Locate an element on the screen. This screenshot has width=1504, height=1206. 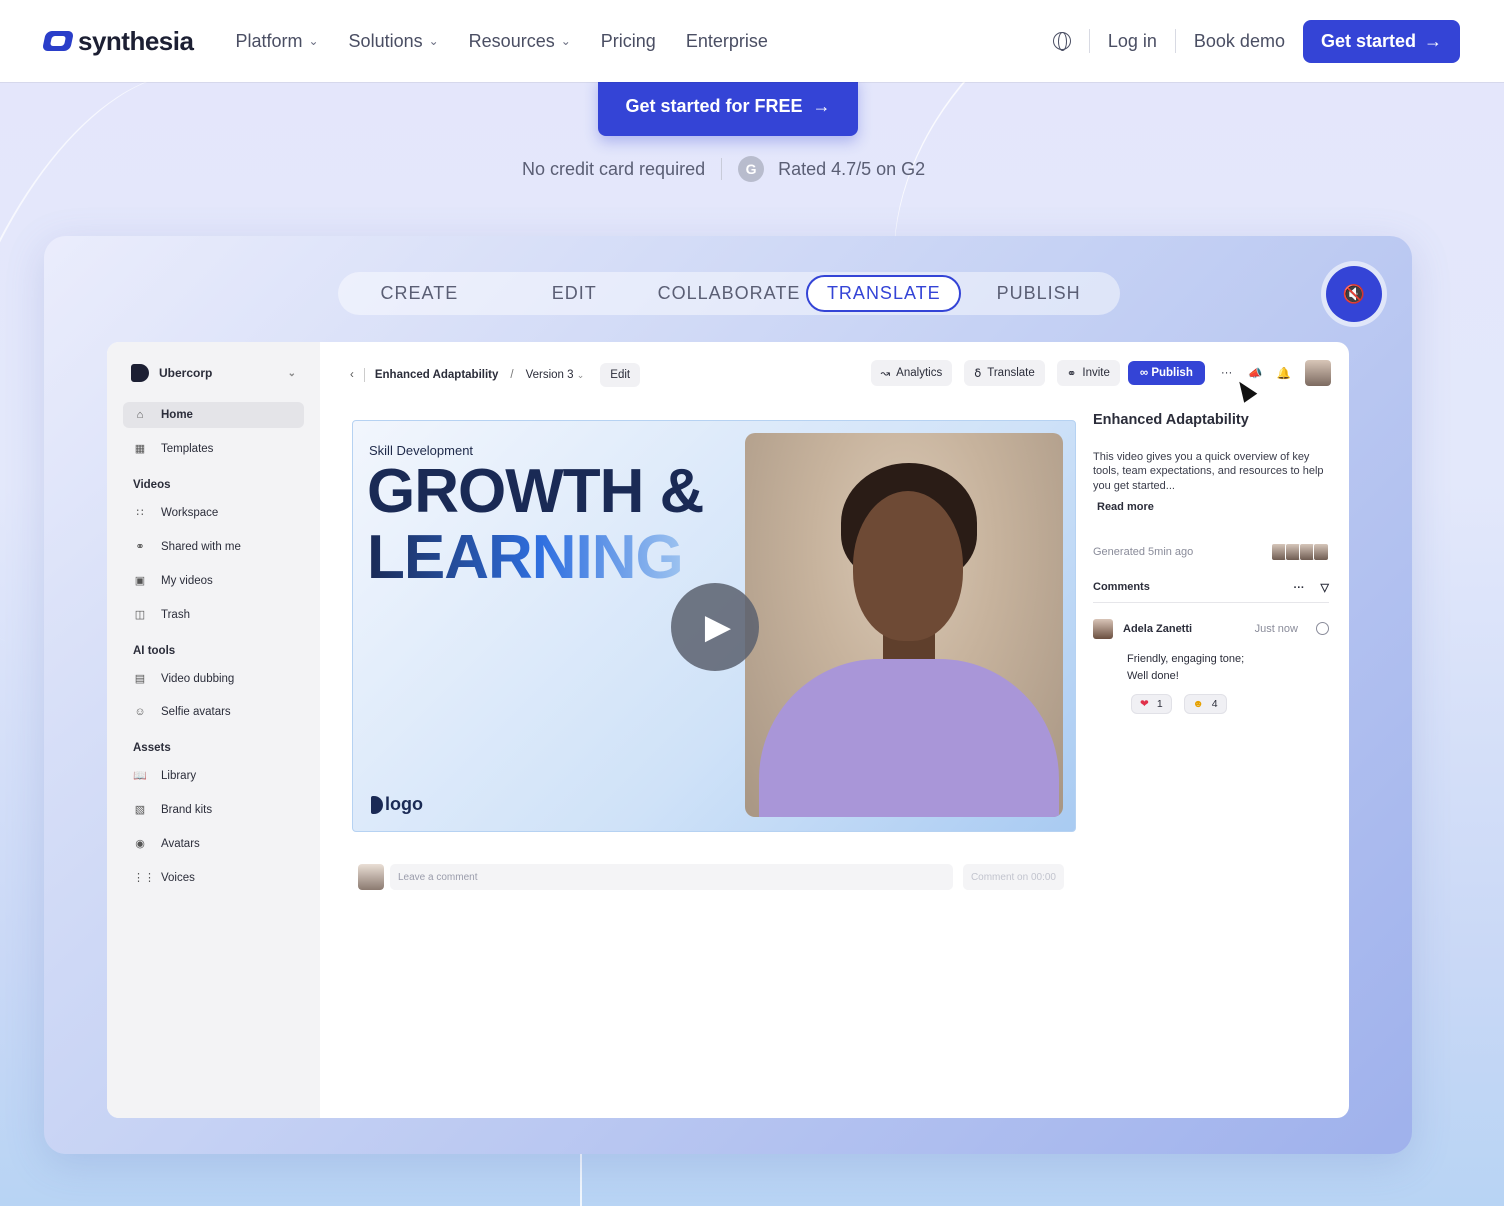
get-started-free-button: Get started for FREE → is located at coordinates (728, 106).